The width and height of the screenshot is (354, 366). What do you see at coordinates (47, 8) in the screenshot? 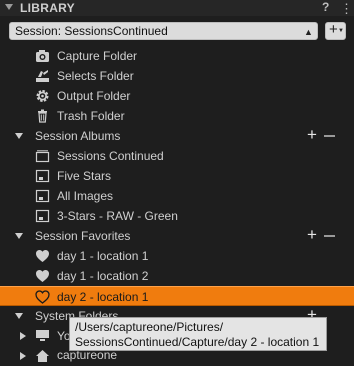
I see `library-title: LIBRARY` at bounding box center [47, 8].